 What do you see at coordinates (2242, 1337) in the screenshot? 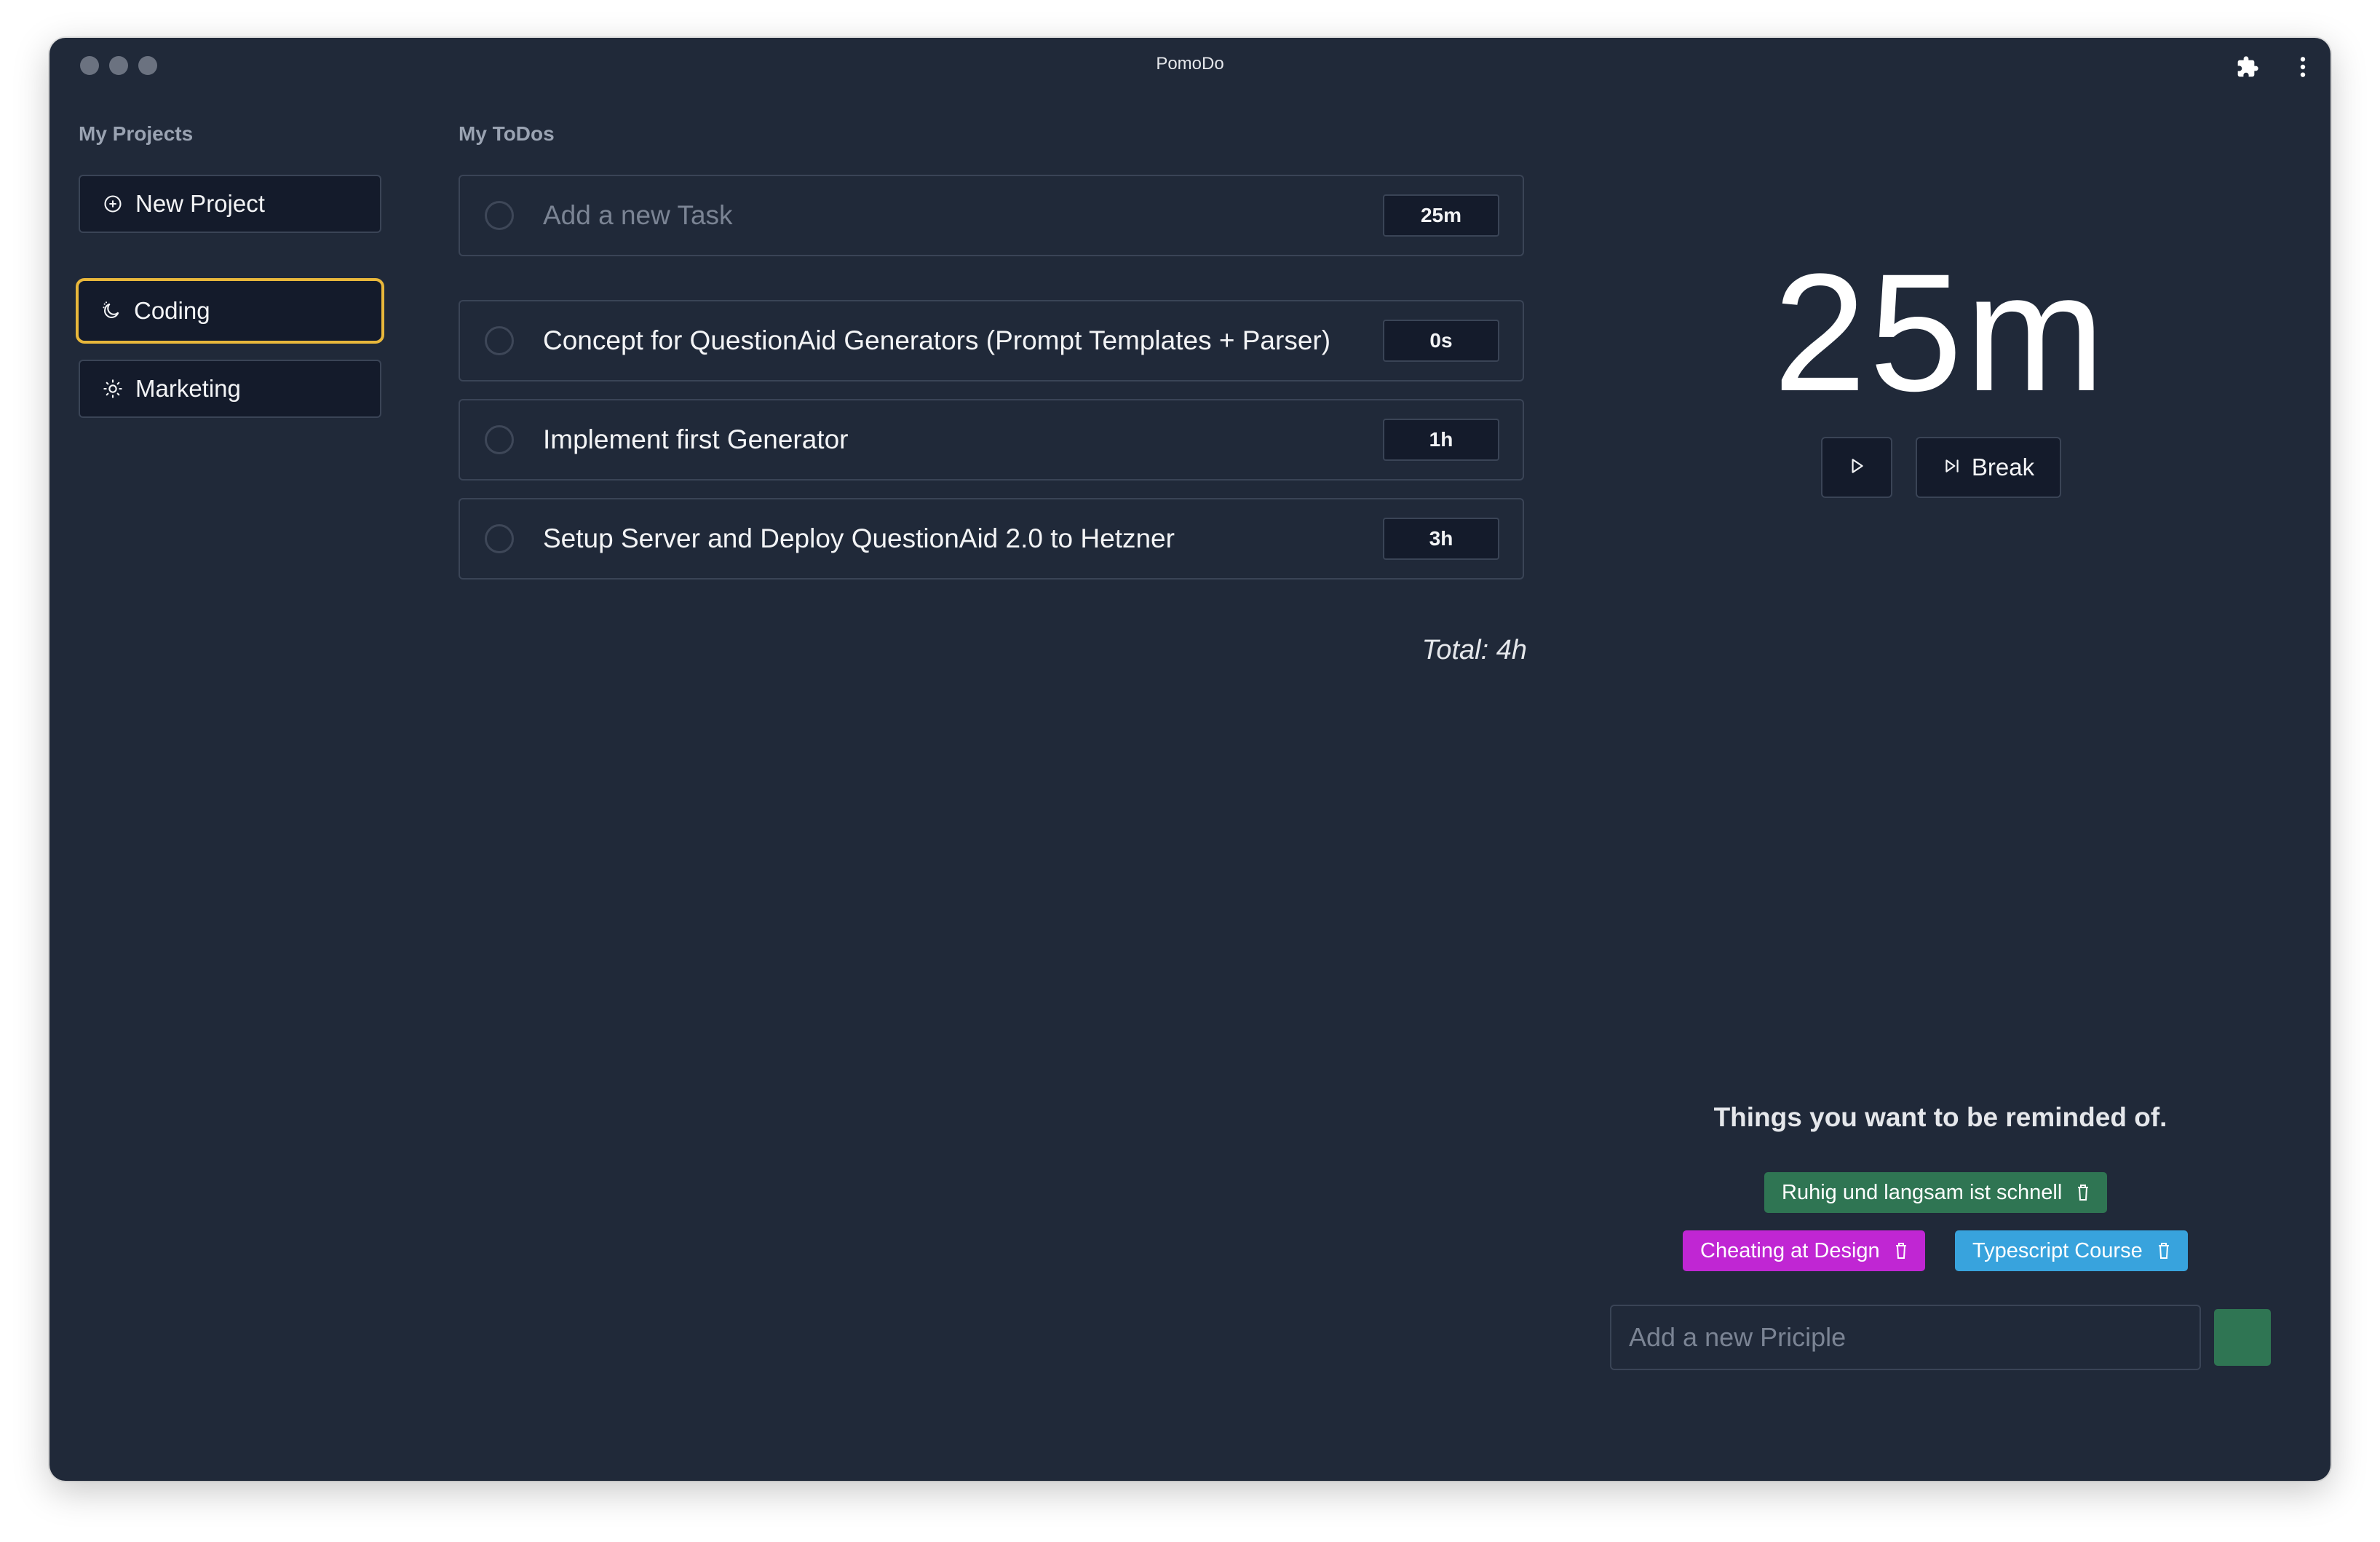
I see `add-principle-button` at bounding box center [2242, 1337].